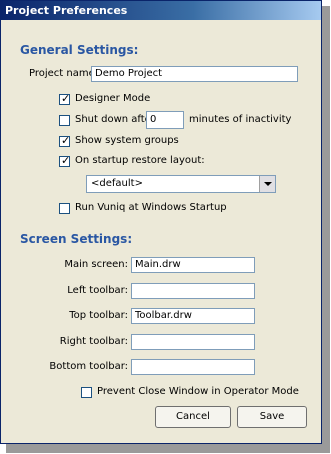 The image size is (331, 454). I want to click on layout-select-value: <default>, so click(117, 183).